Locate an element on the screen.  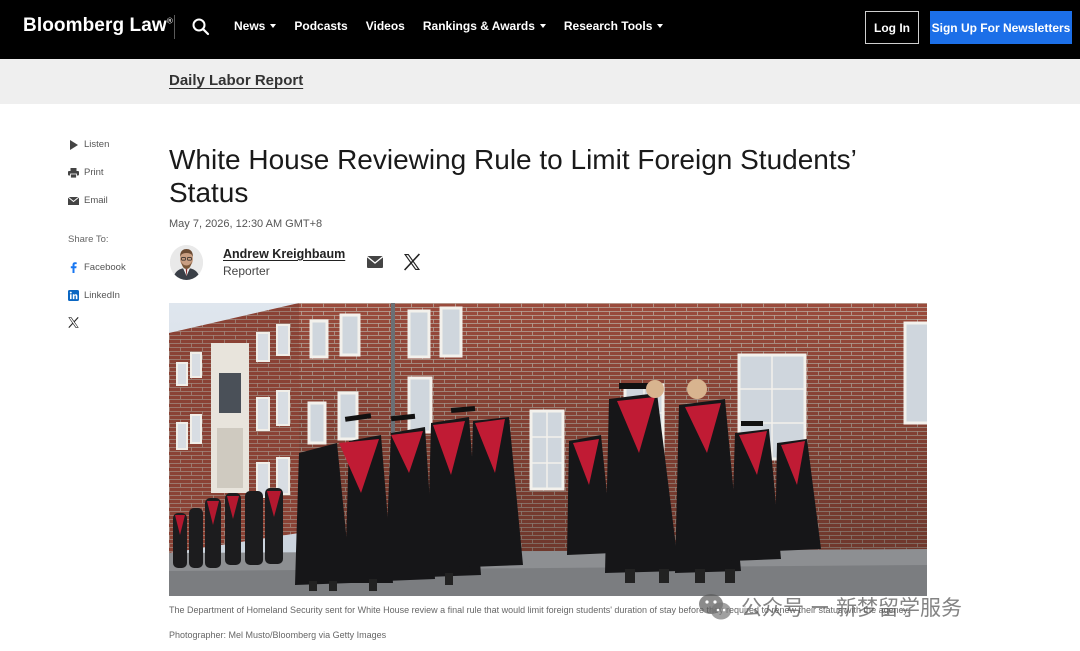
author-avatar is located at coordinates (186, 262).